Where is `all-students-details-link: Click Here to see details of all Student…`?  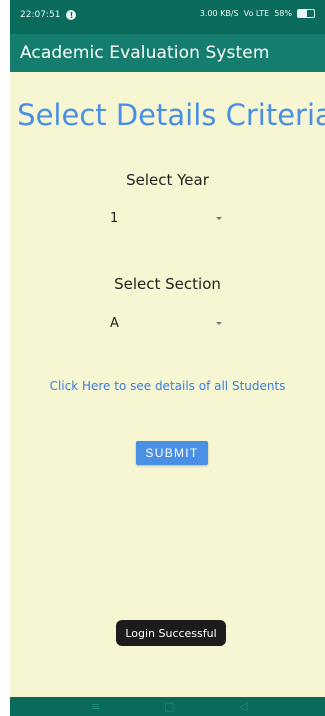
all-students-details-link: Click Here to see details of all Student… is located at coordinates (167, 386).